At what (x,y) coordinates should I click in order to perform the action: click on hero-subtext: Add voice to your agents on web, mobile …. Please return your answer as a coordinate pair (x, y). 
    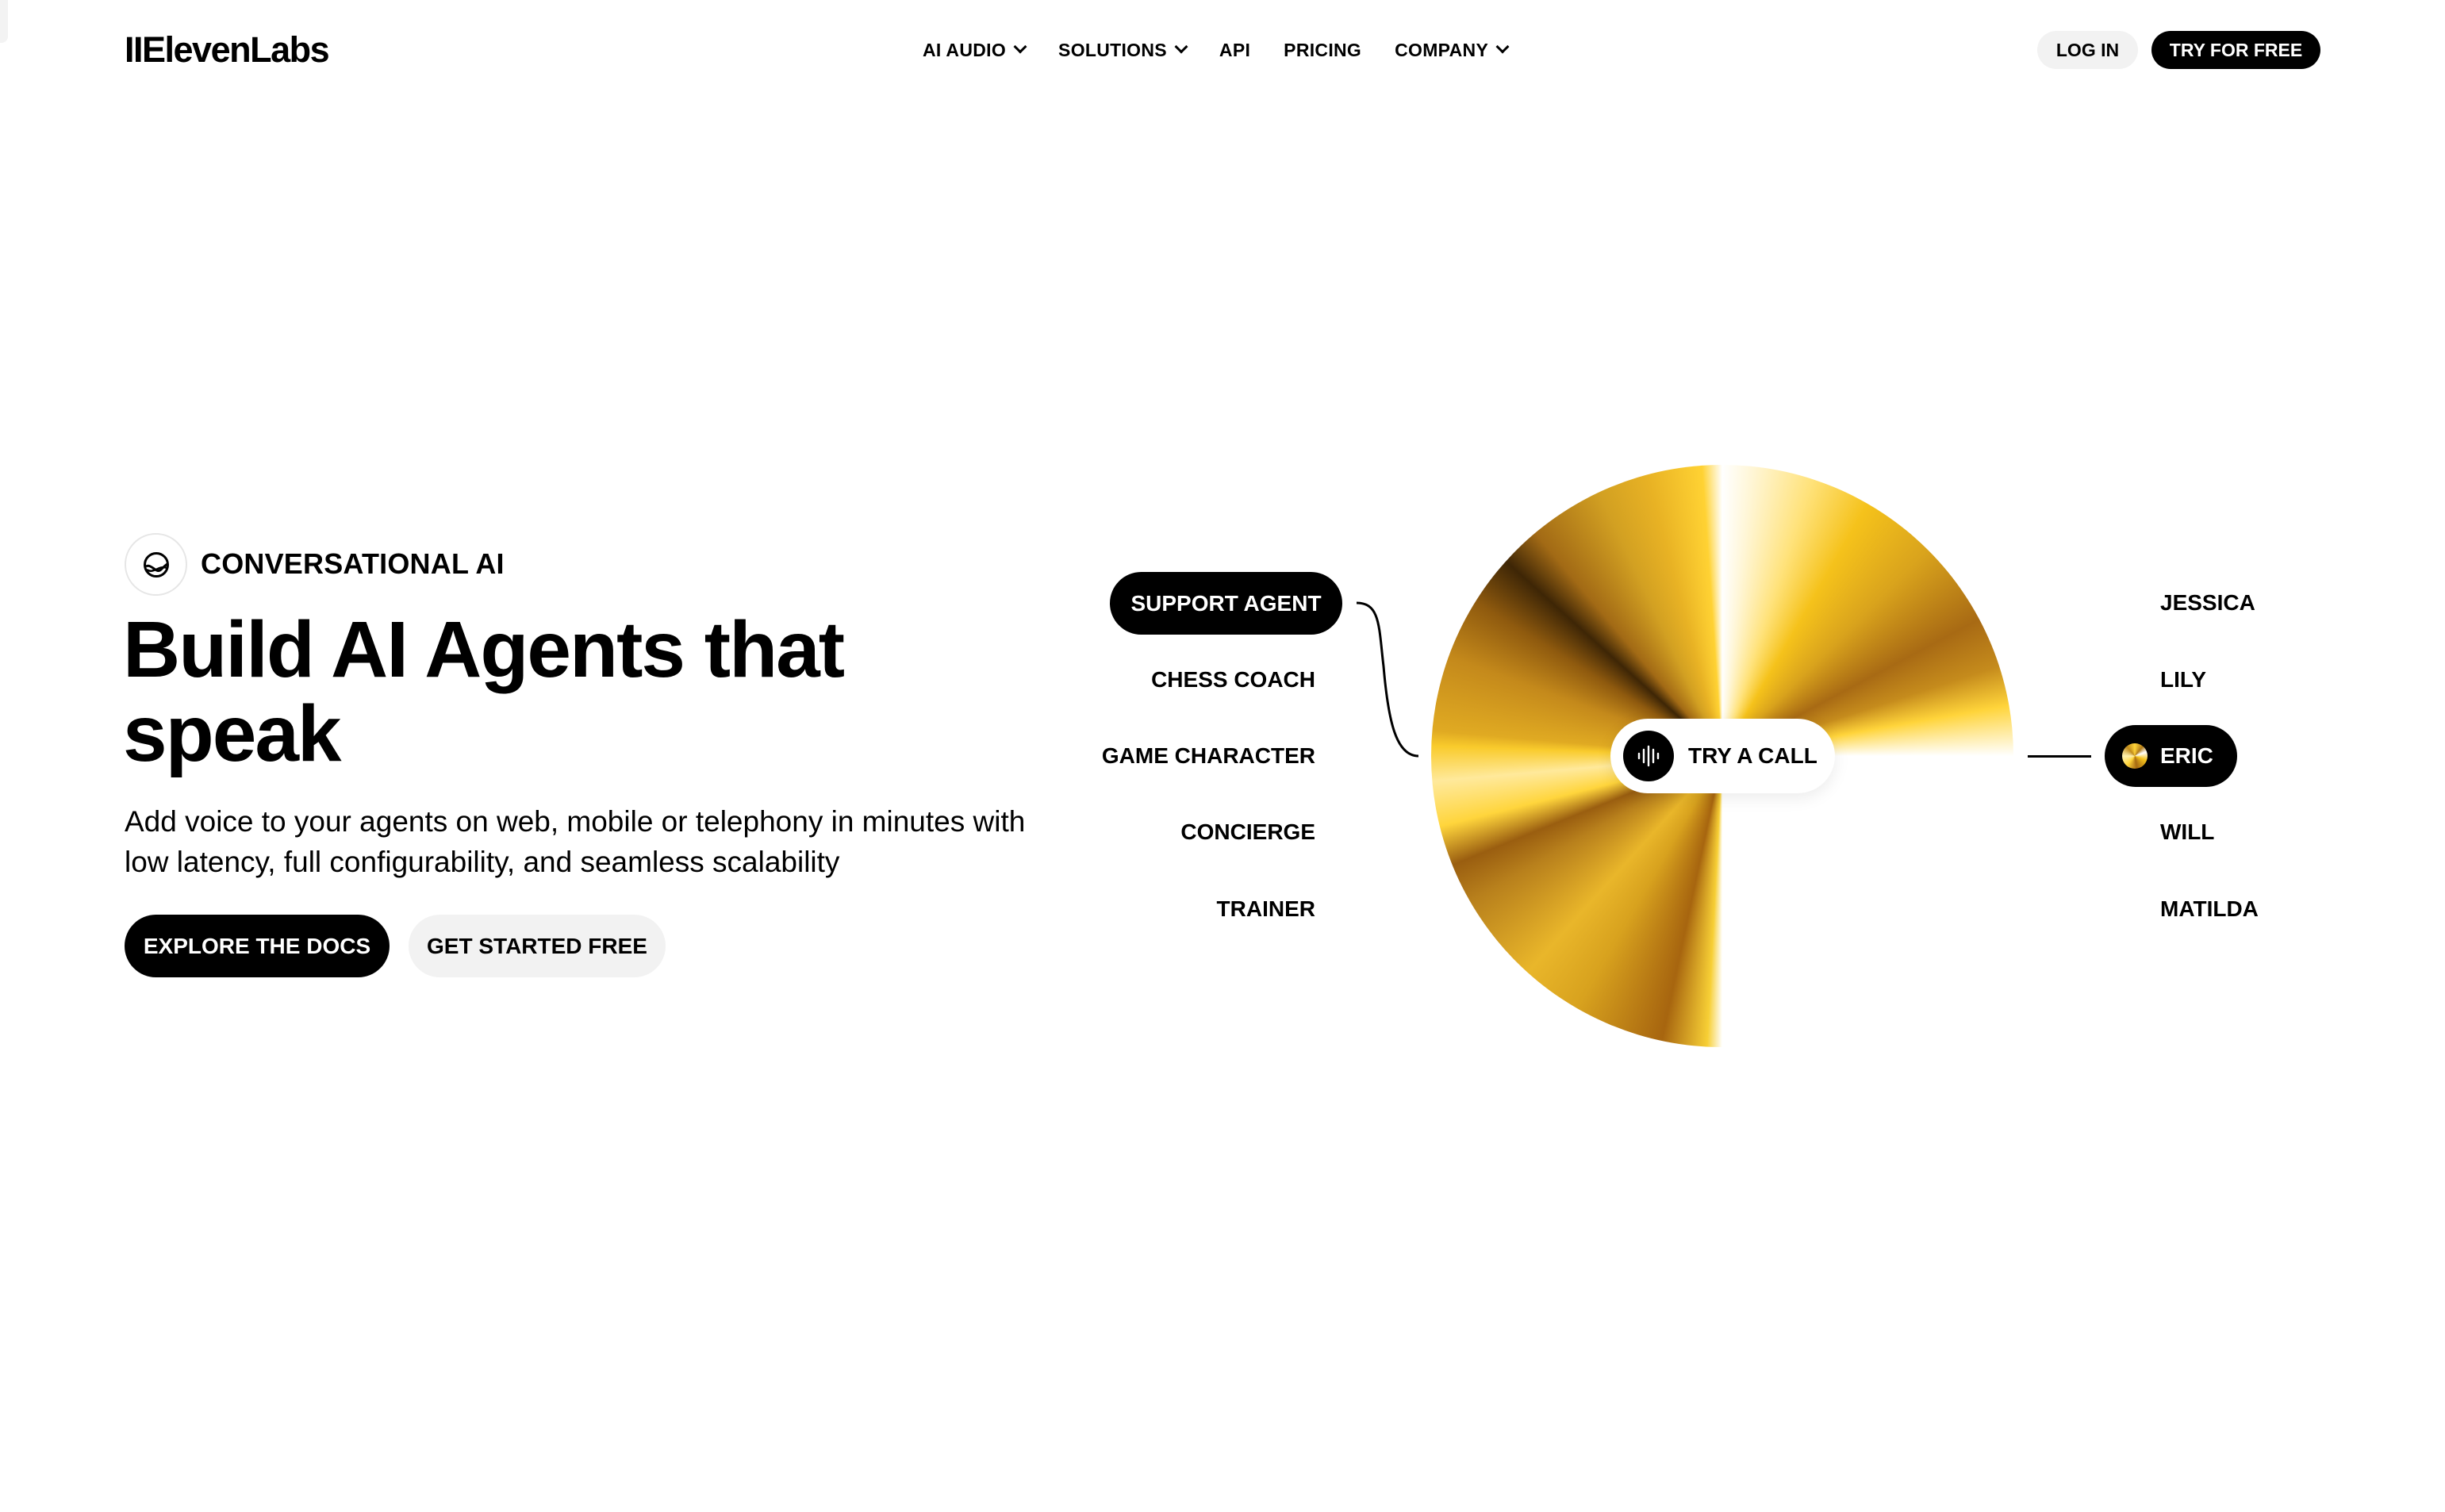
    Looking at the image, I should click on (575, 842).